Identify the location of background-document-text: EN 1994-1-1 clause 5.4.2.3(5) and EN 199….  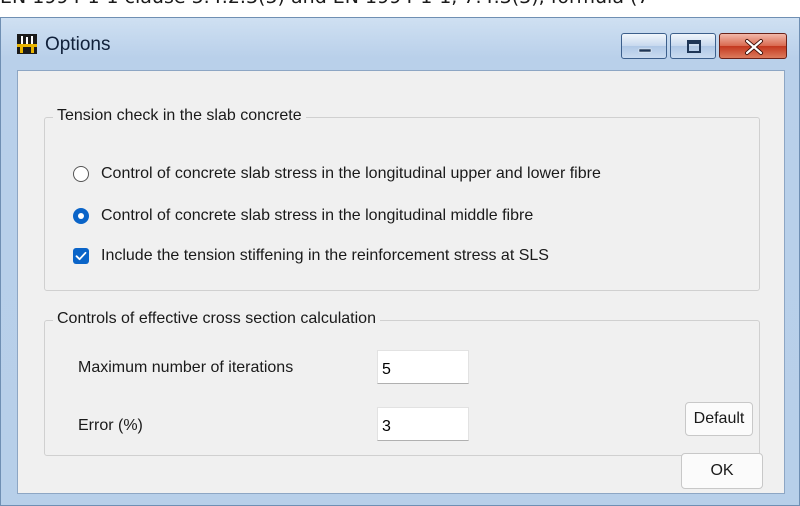
(400, 5).